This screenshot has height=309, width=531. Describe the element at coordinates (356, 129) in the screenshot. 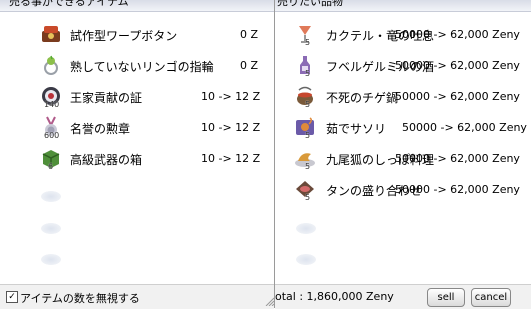

I see `item-name: 茹でサソリ` at that location.